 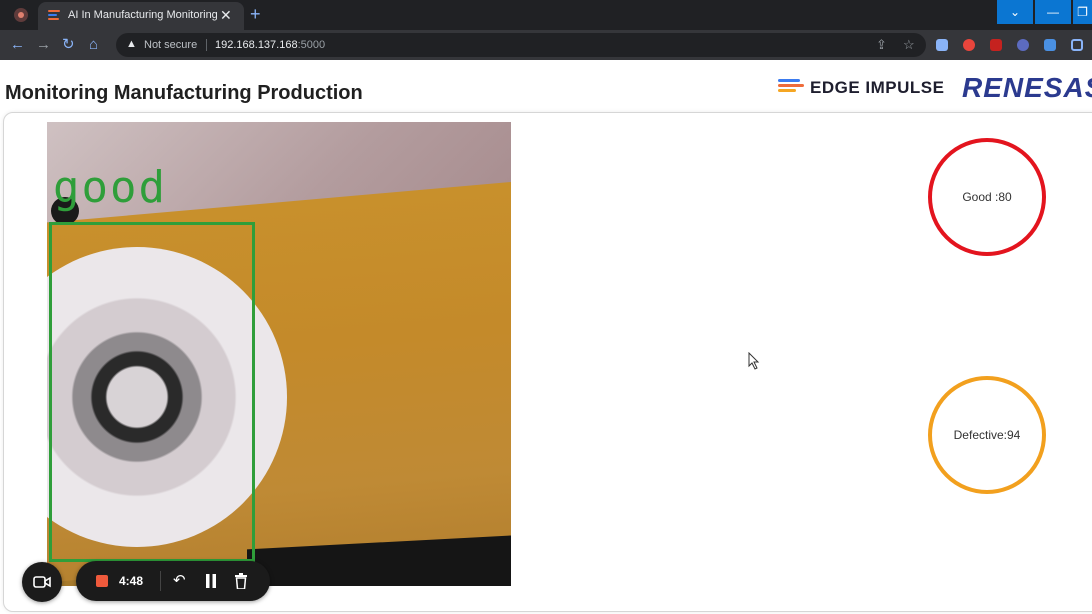 What do you see at coordinates (68, 45) in the screenshot?
I see `reload-icon: ↻` at bounding box center [68, 45].